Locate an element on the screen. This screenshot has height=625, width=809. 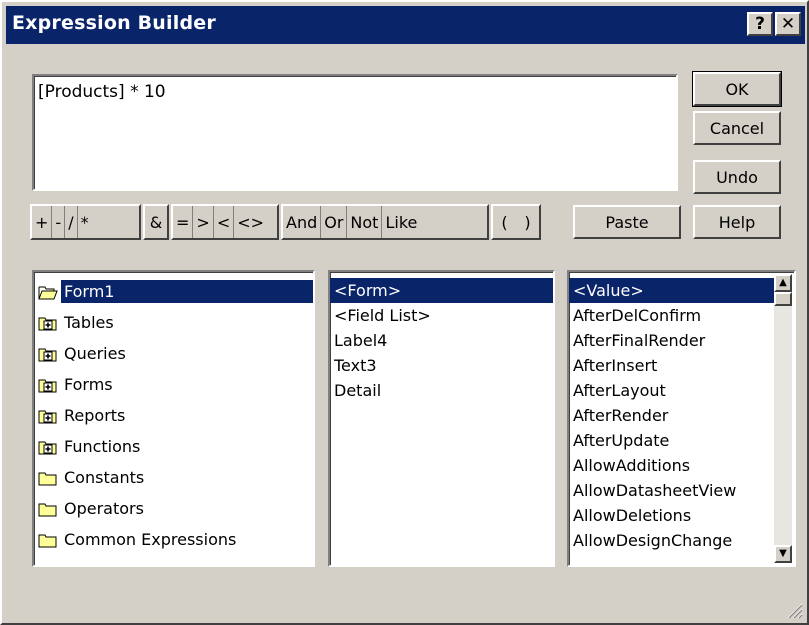
arithmetic-operators: + - / * is located at coordinates (85, 222).